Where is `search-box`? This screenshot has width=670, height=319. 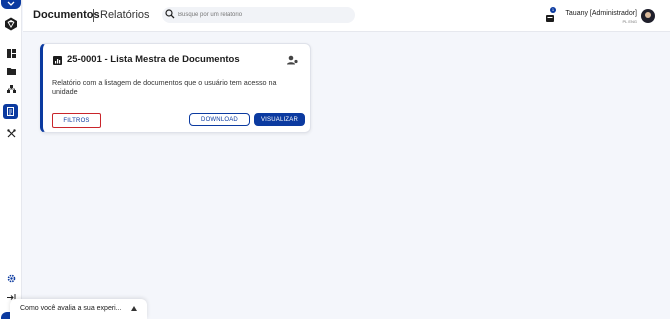 search-box is located at coordinates (258, 15).